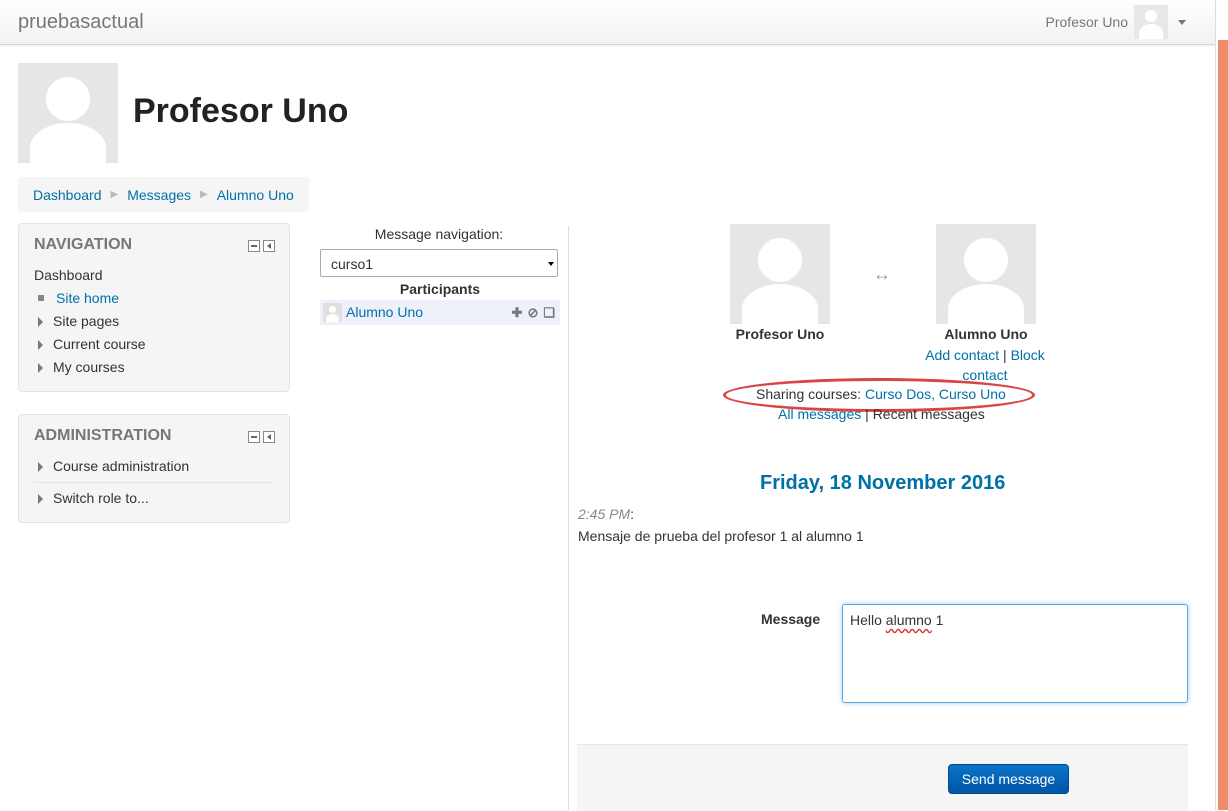 Image resolution: width=1228 pixels, height=811 pixels. I want to click on message-textarea: Hello alumno 1, so click(1015, 653).